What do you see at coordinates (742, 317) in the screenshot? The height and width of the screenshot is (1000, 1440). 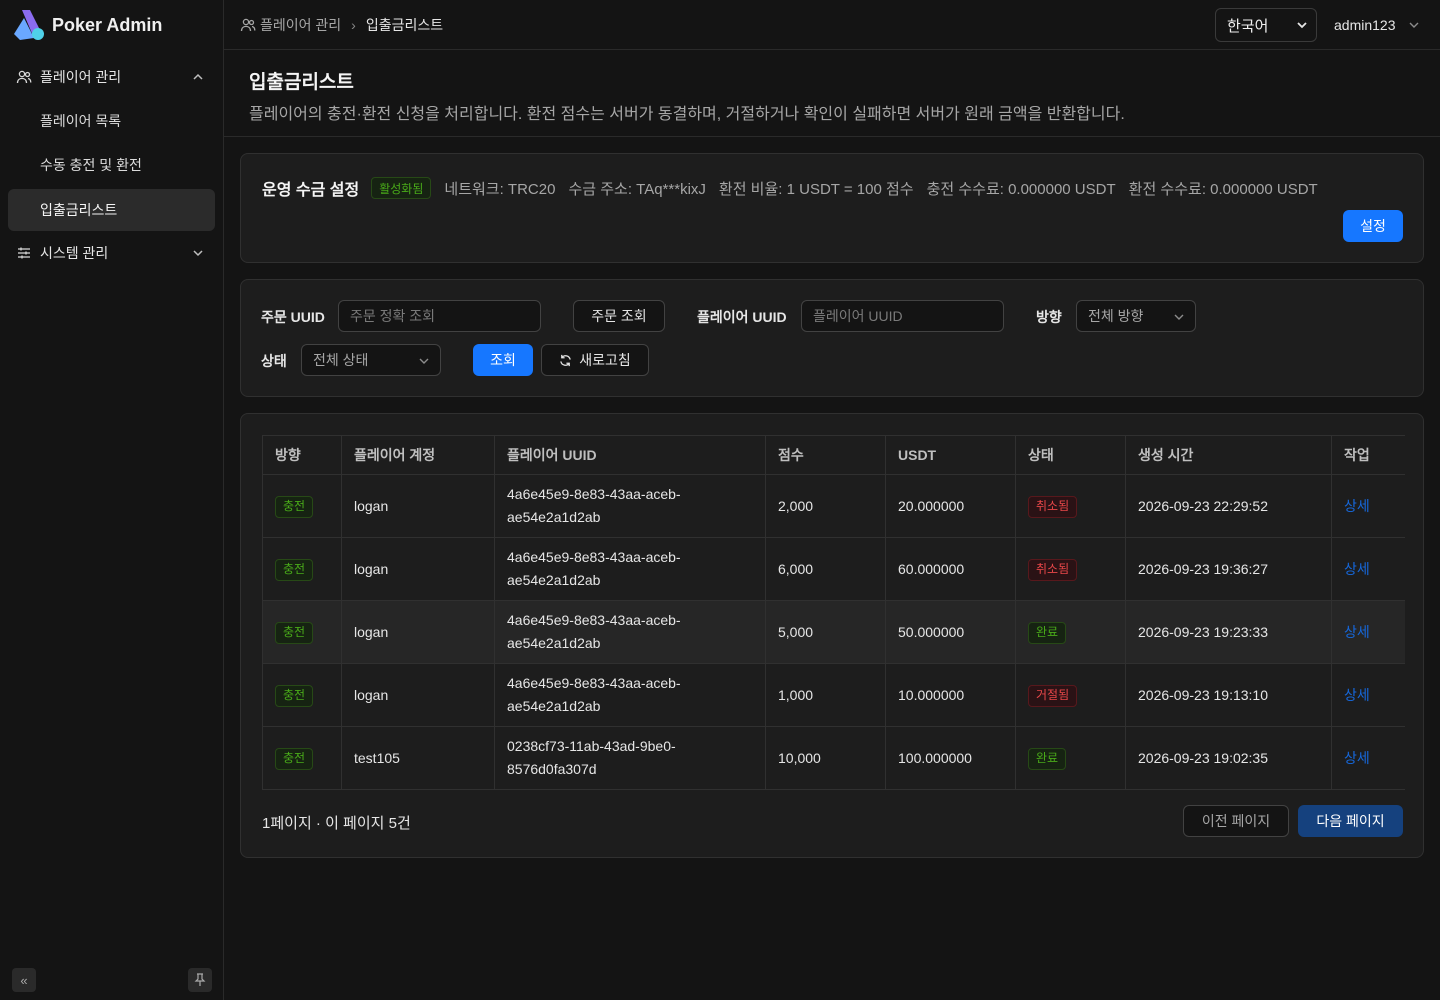 I see `player-uuid-label: 플레이어 UUID` at bounding box center [742, 317].